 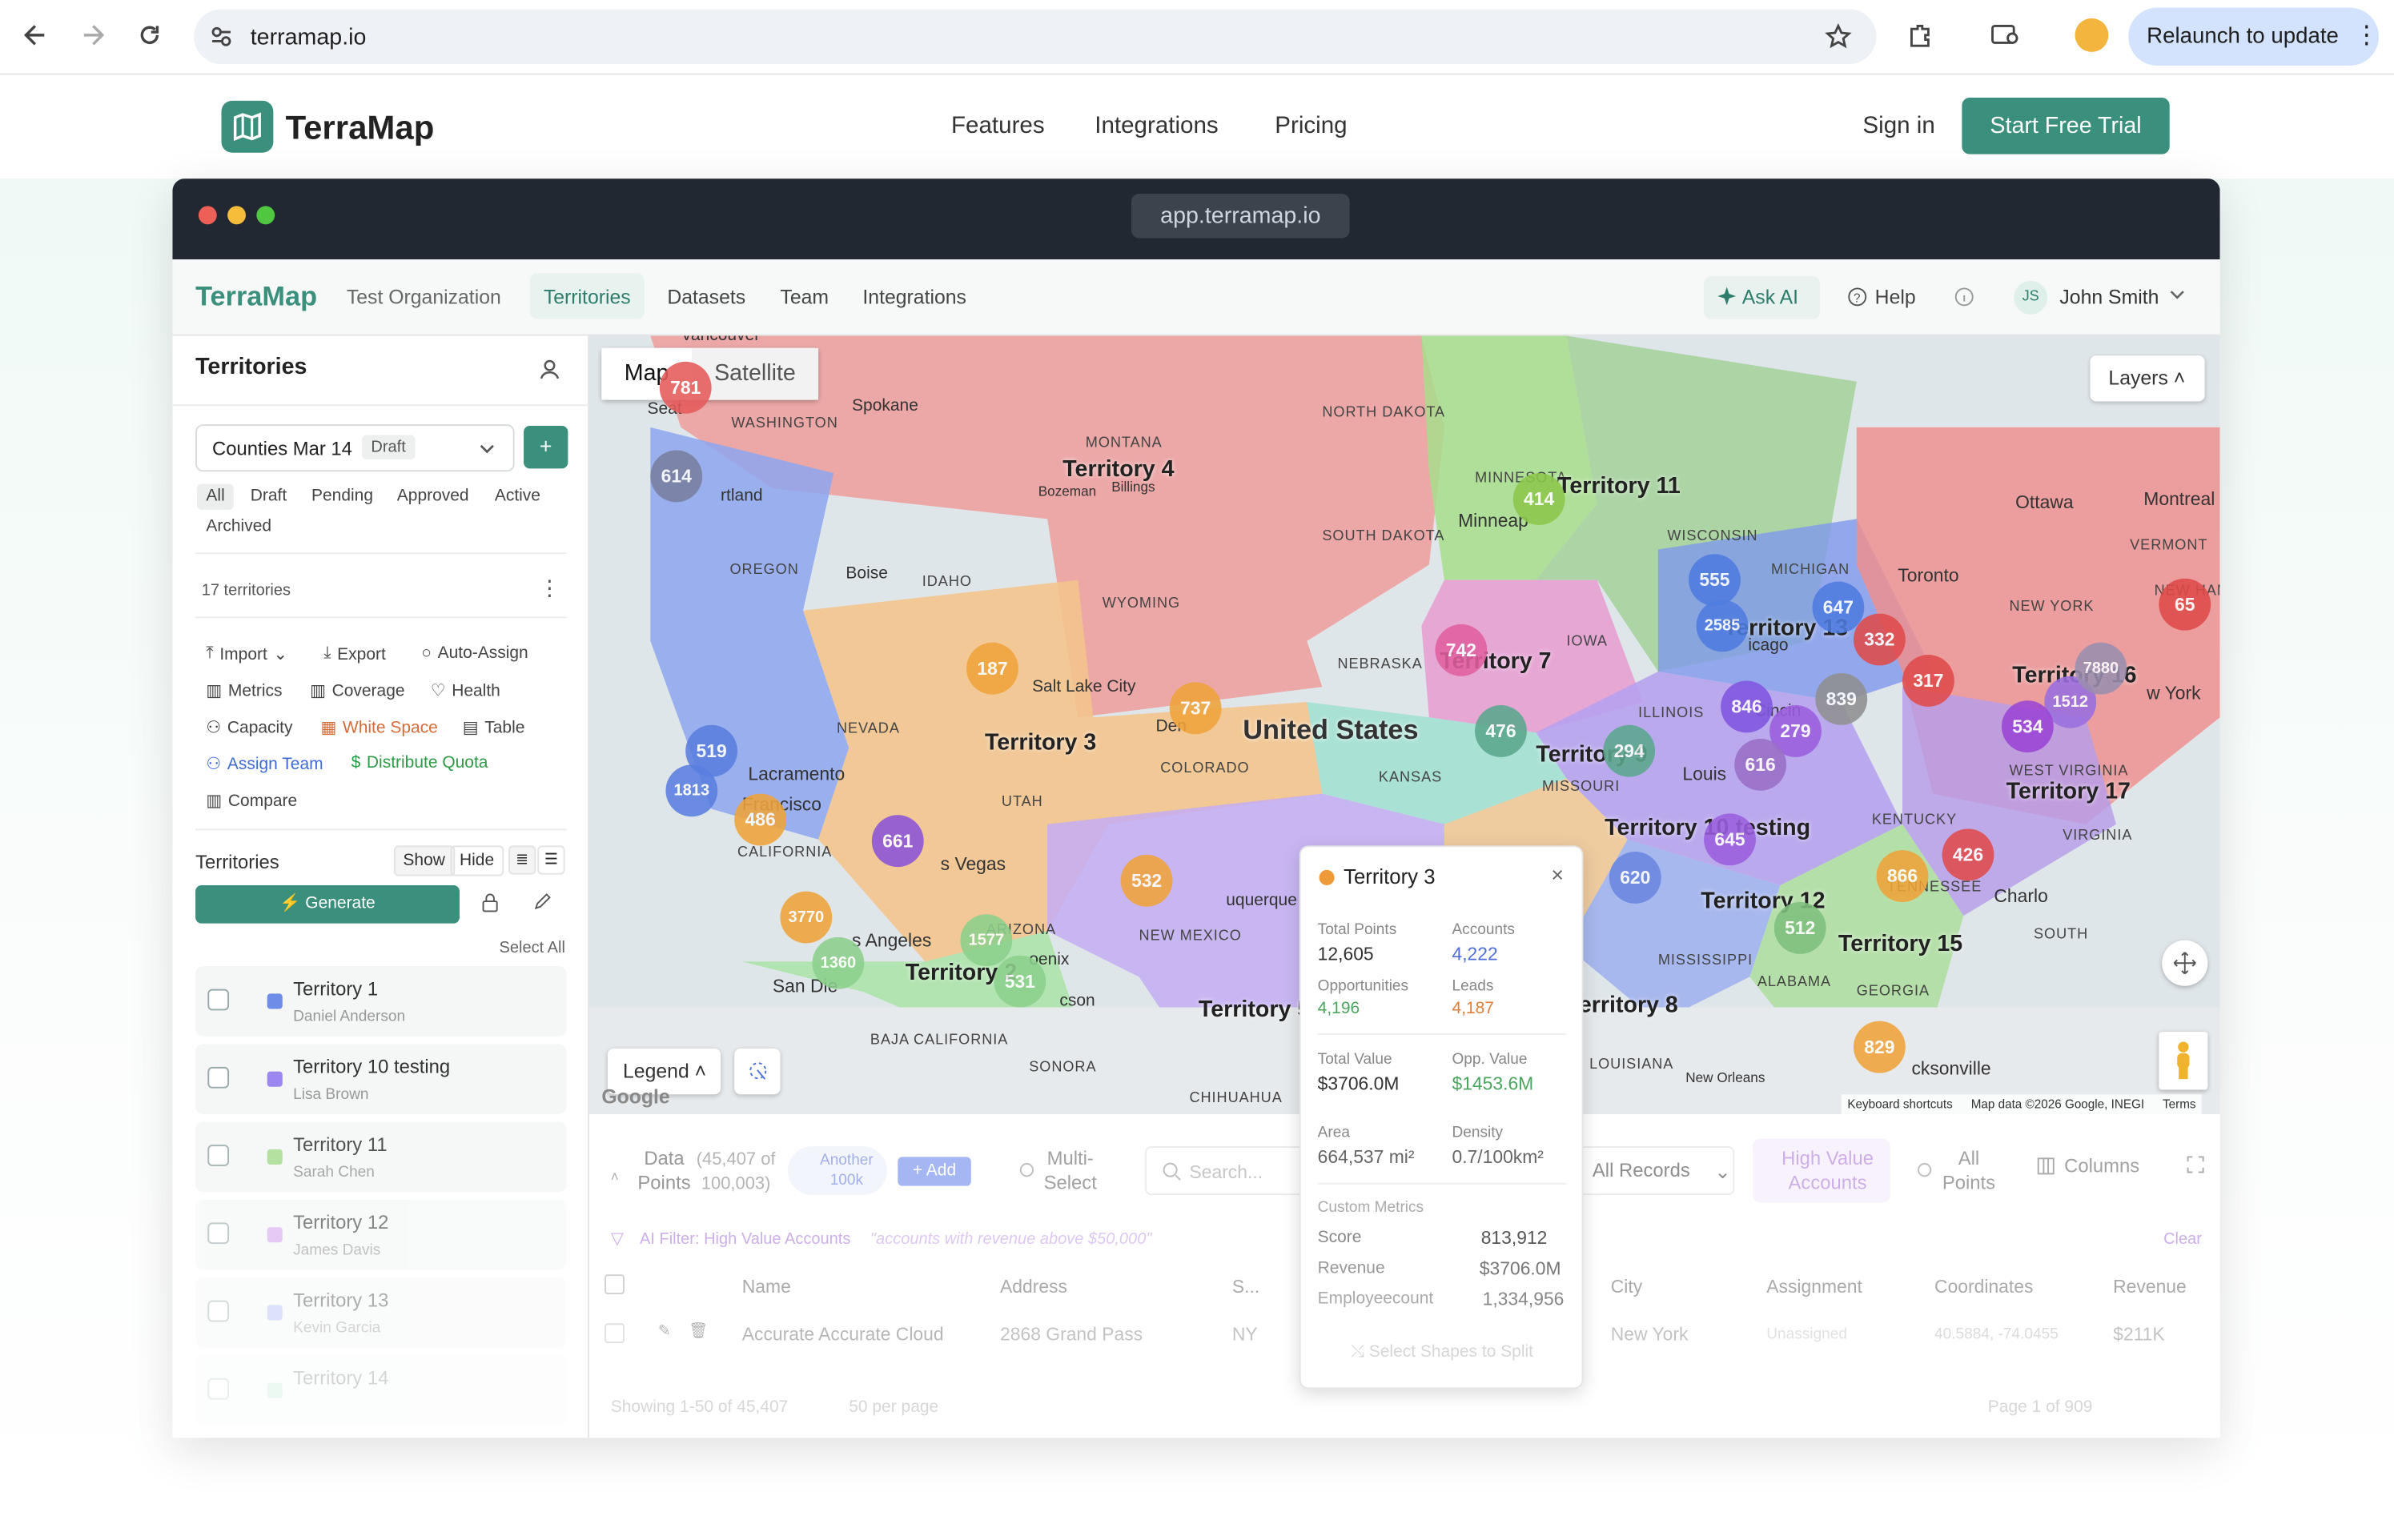 I want to click on sign-in-link: Sign in, so click(x=1898, y=126).